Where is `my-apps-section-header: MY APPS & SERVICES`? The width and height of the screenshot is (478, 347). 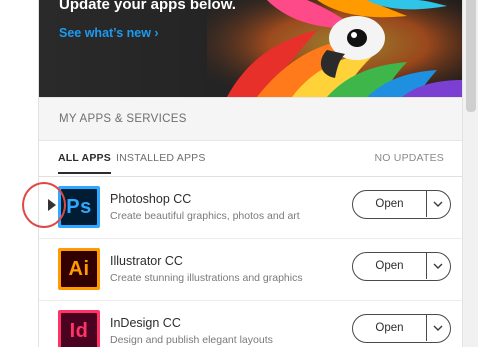 my-apps-section-header: MY APPS & SERVICES is located at coordinates (251, 119).